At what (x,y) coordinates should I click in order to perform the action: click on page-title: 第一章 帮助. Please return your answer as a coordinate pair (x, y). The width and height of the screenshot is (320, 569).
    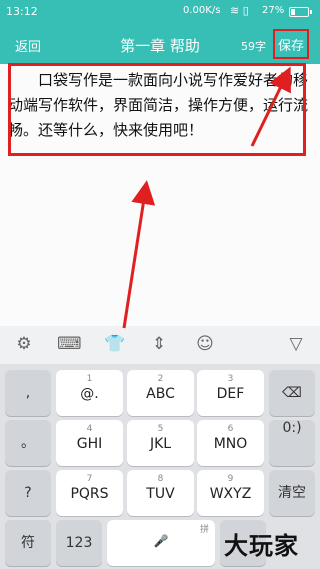
    Looking at the image, I should click on (160, 46).